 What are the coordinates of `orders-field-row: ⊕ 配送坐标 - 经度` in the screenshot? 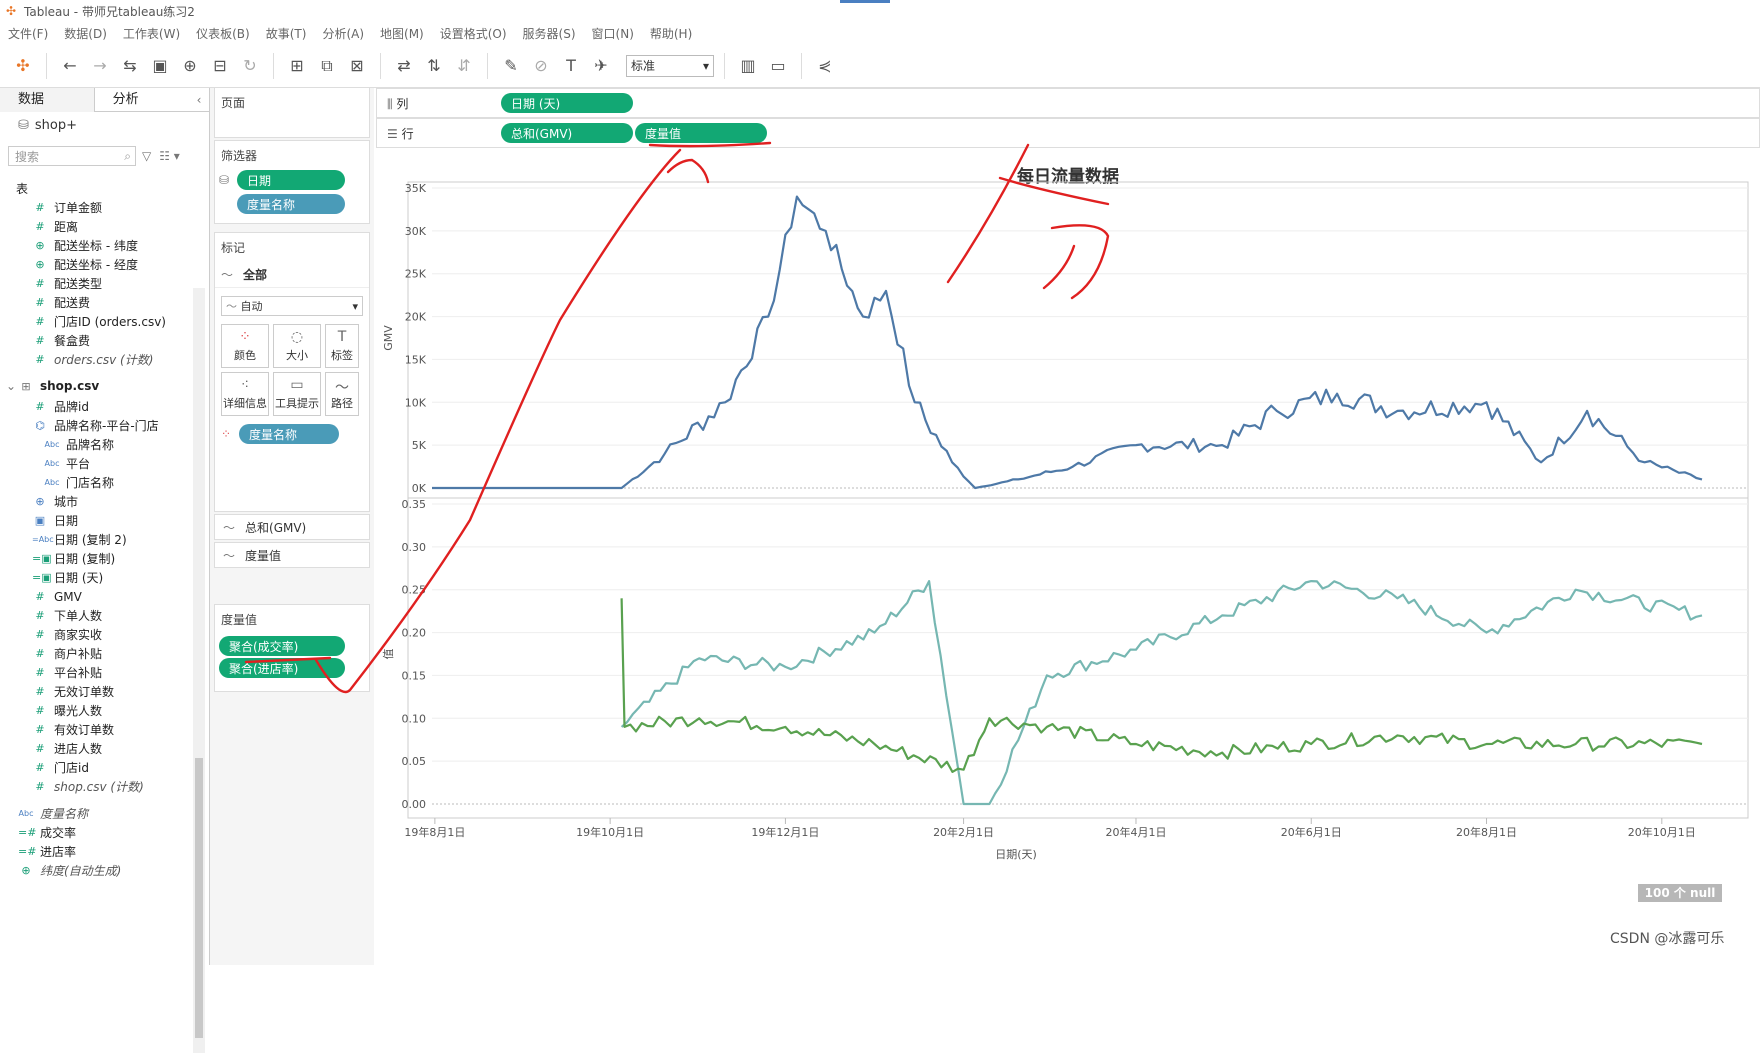 It's located at (96, 264).